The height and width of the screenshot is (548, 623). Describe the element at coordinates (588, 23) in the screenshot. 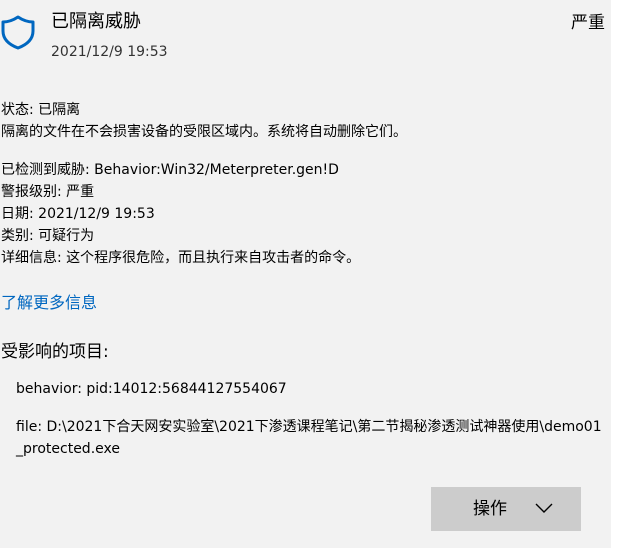

I see `severity-badge: 严重` at that location.